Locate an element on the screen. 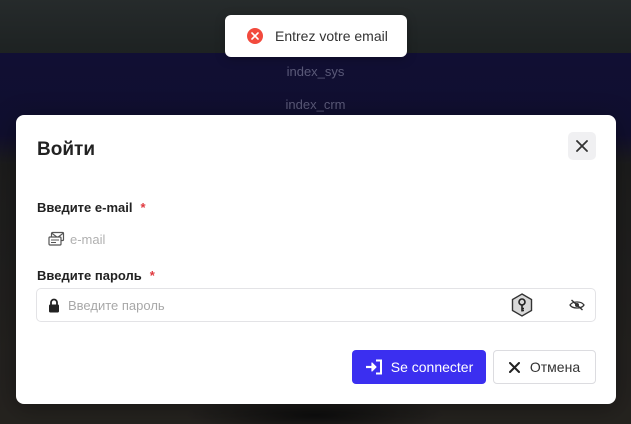 The image size is (631, 424). error-toast: Entrez votre email is located at coordinates (316, 36).